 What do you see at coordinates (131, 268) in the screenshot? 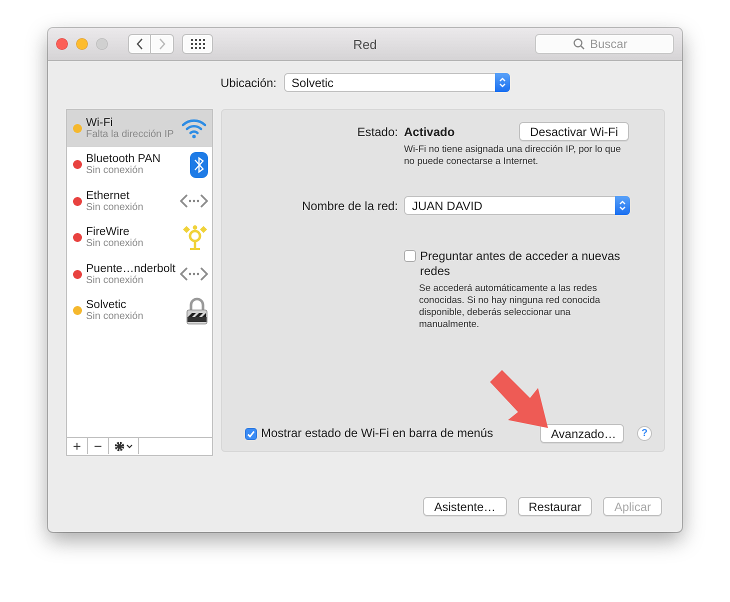
I see `service-name: Puente…nderbolt` at bounding box center [131, 268].